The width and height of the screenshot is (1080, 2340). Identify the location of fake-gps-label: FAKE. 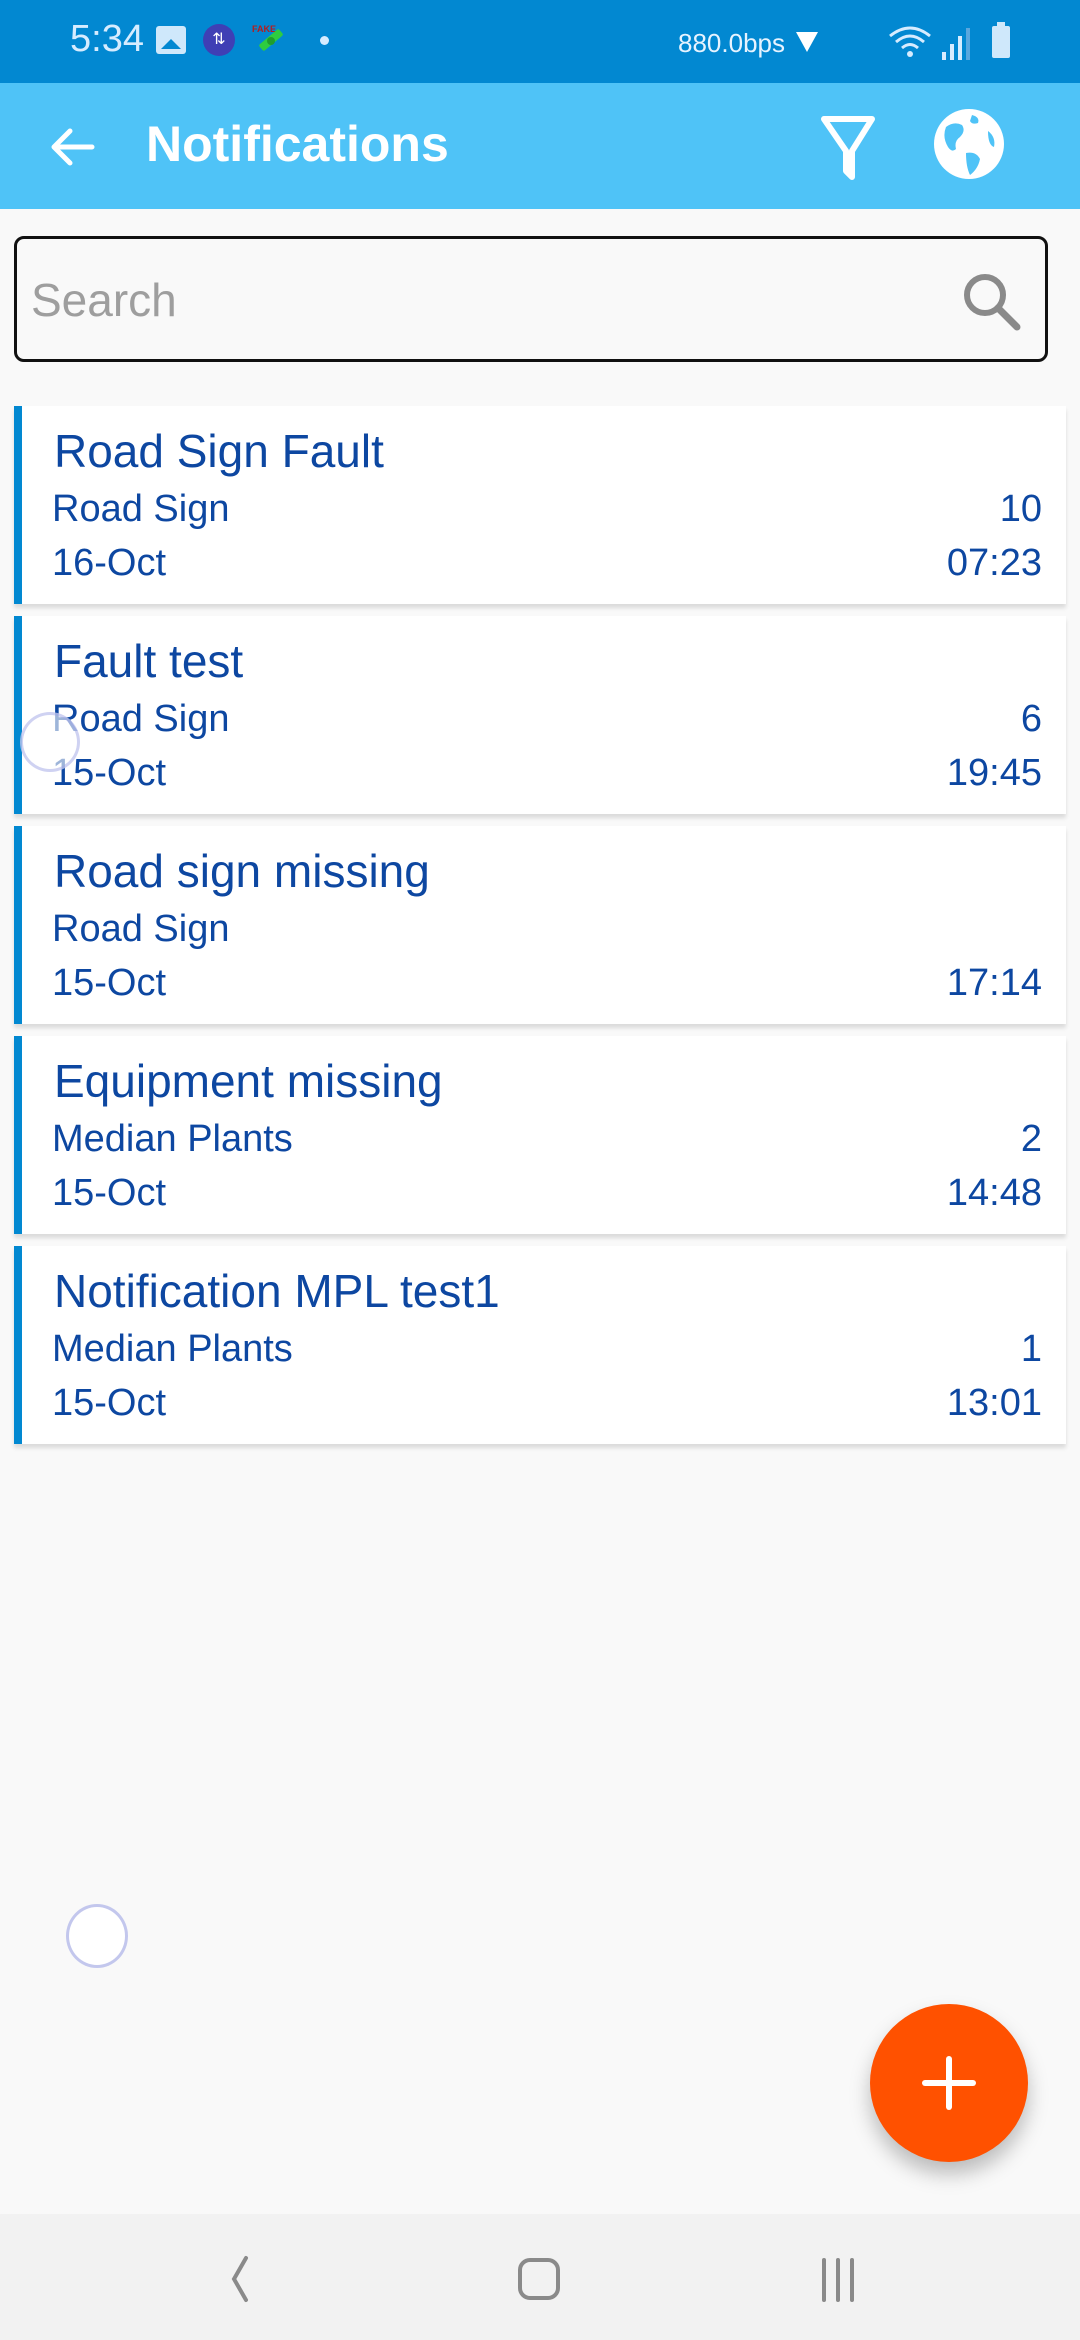
(264, 29).